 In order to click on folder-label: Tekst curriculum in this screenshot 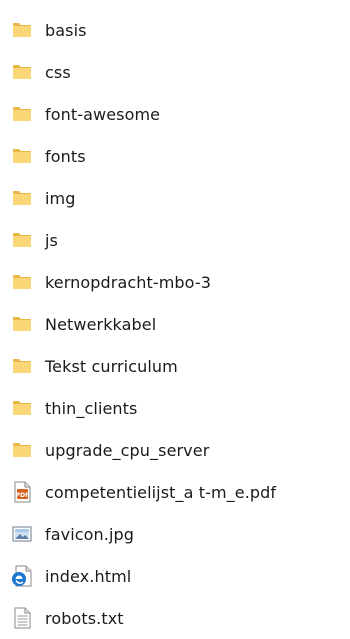, I will do `click(111, 366)`.